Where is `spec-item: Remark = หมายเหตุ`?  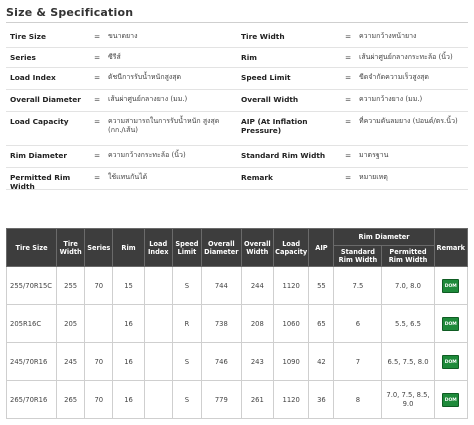
spec-item: Remark = หมายเหตุ is located at coordinates (352, 181).